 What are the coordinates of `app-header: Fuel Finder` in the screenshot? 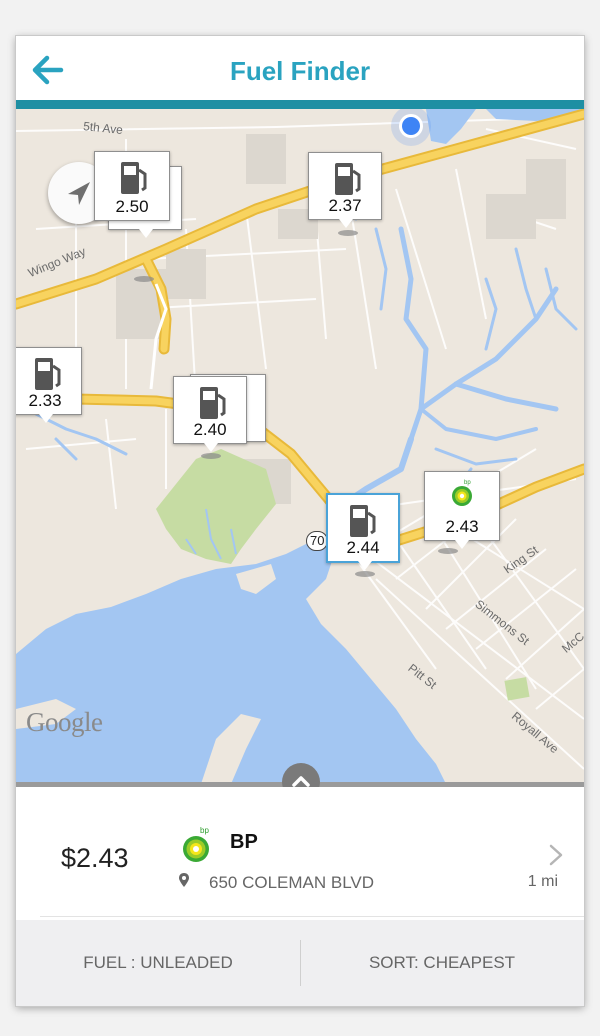 It's located at (300, 68).